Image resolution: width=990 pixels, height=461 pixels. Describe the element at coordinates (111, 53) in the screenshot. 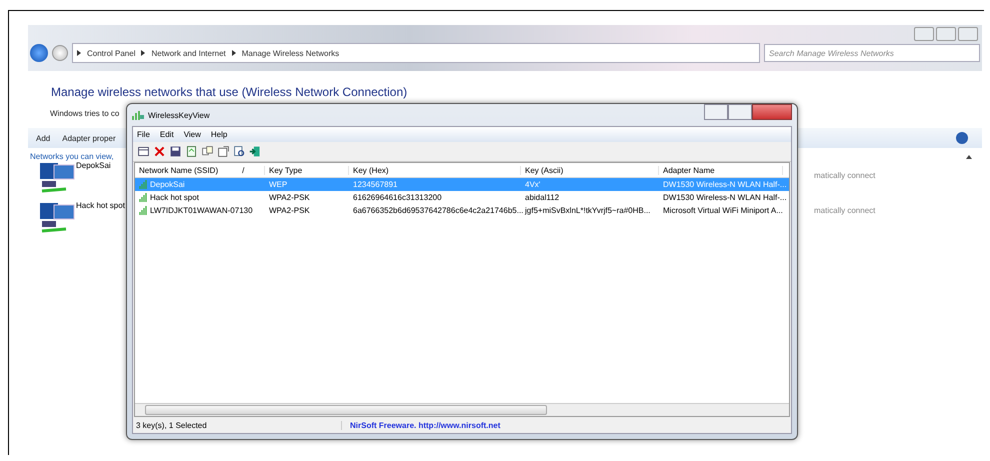

I see `breadcrumb-item: Control Panel` at that location.